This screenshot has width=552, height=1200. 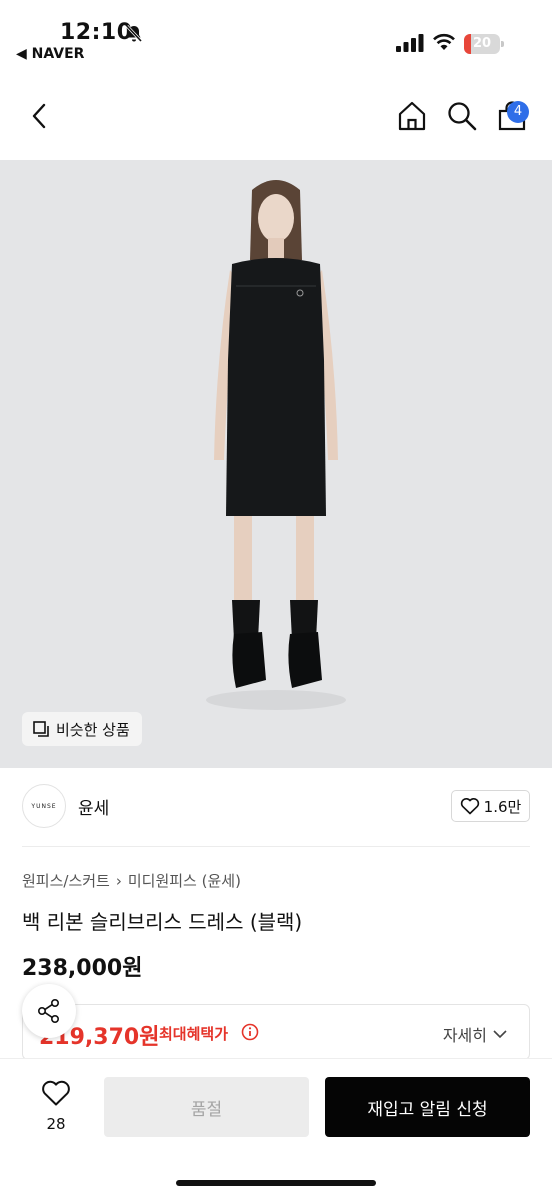 What do you see at coordinates (93, 729) in the screenshot?
I see `similar-products-label: 비슷한 상품` at bounding box center [93, 729].